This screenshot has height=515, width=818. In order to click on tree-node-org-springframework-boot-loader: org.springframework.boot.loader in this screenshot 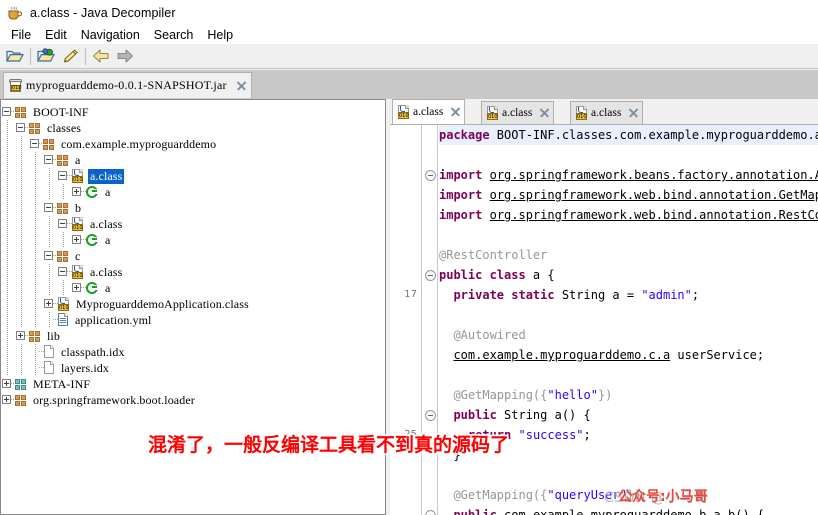, I will do `click(193, 400)`.